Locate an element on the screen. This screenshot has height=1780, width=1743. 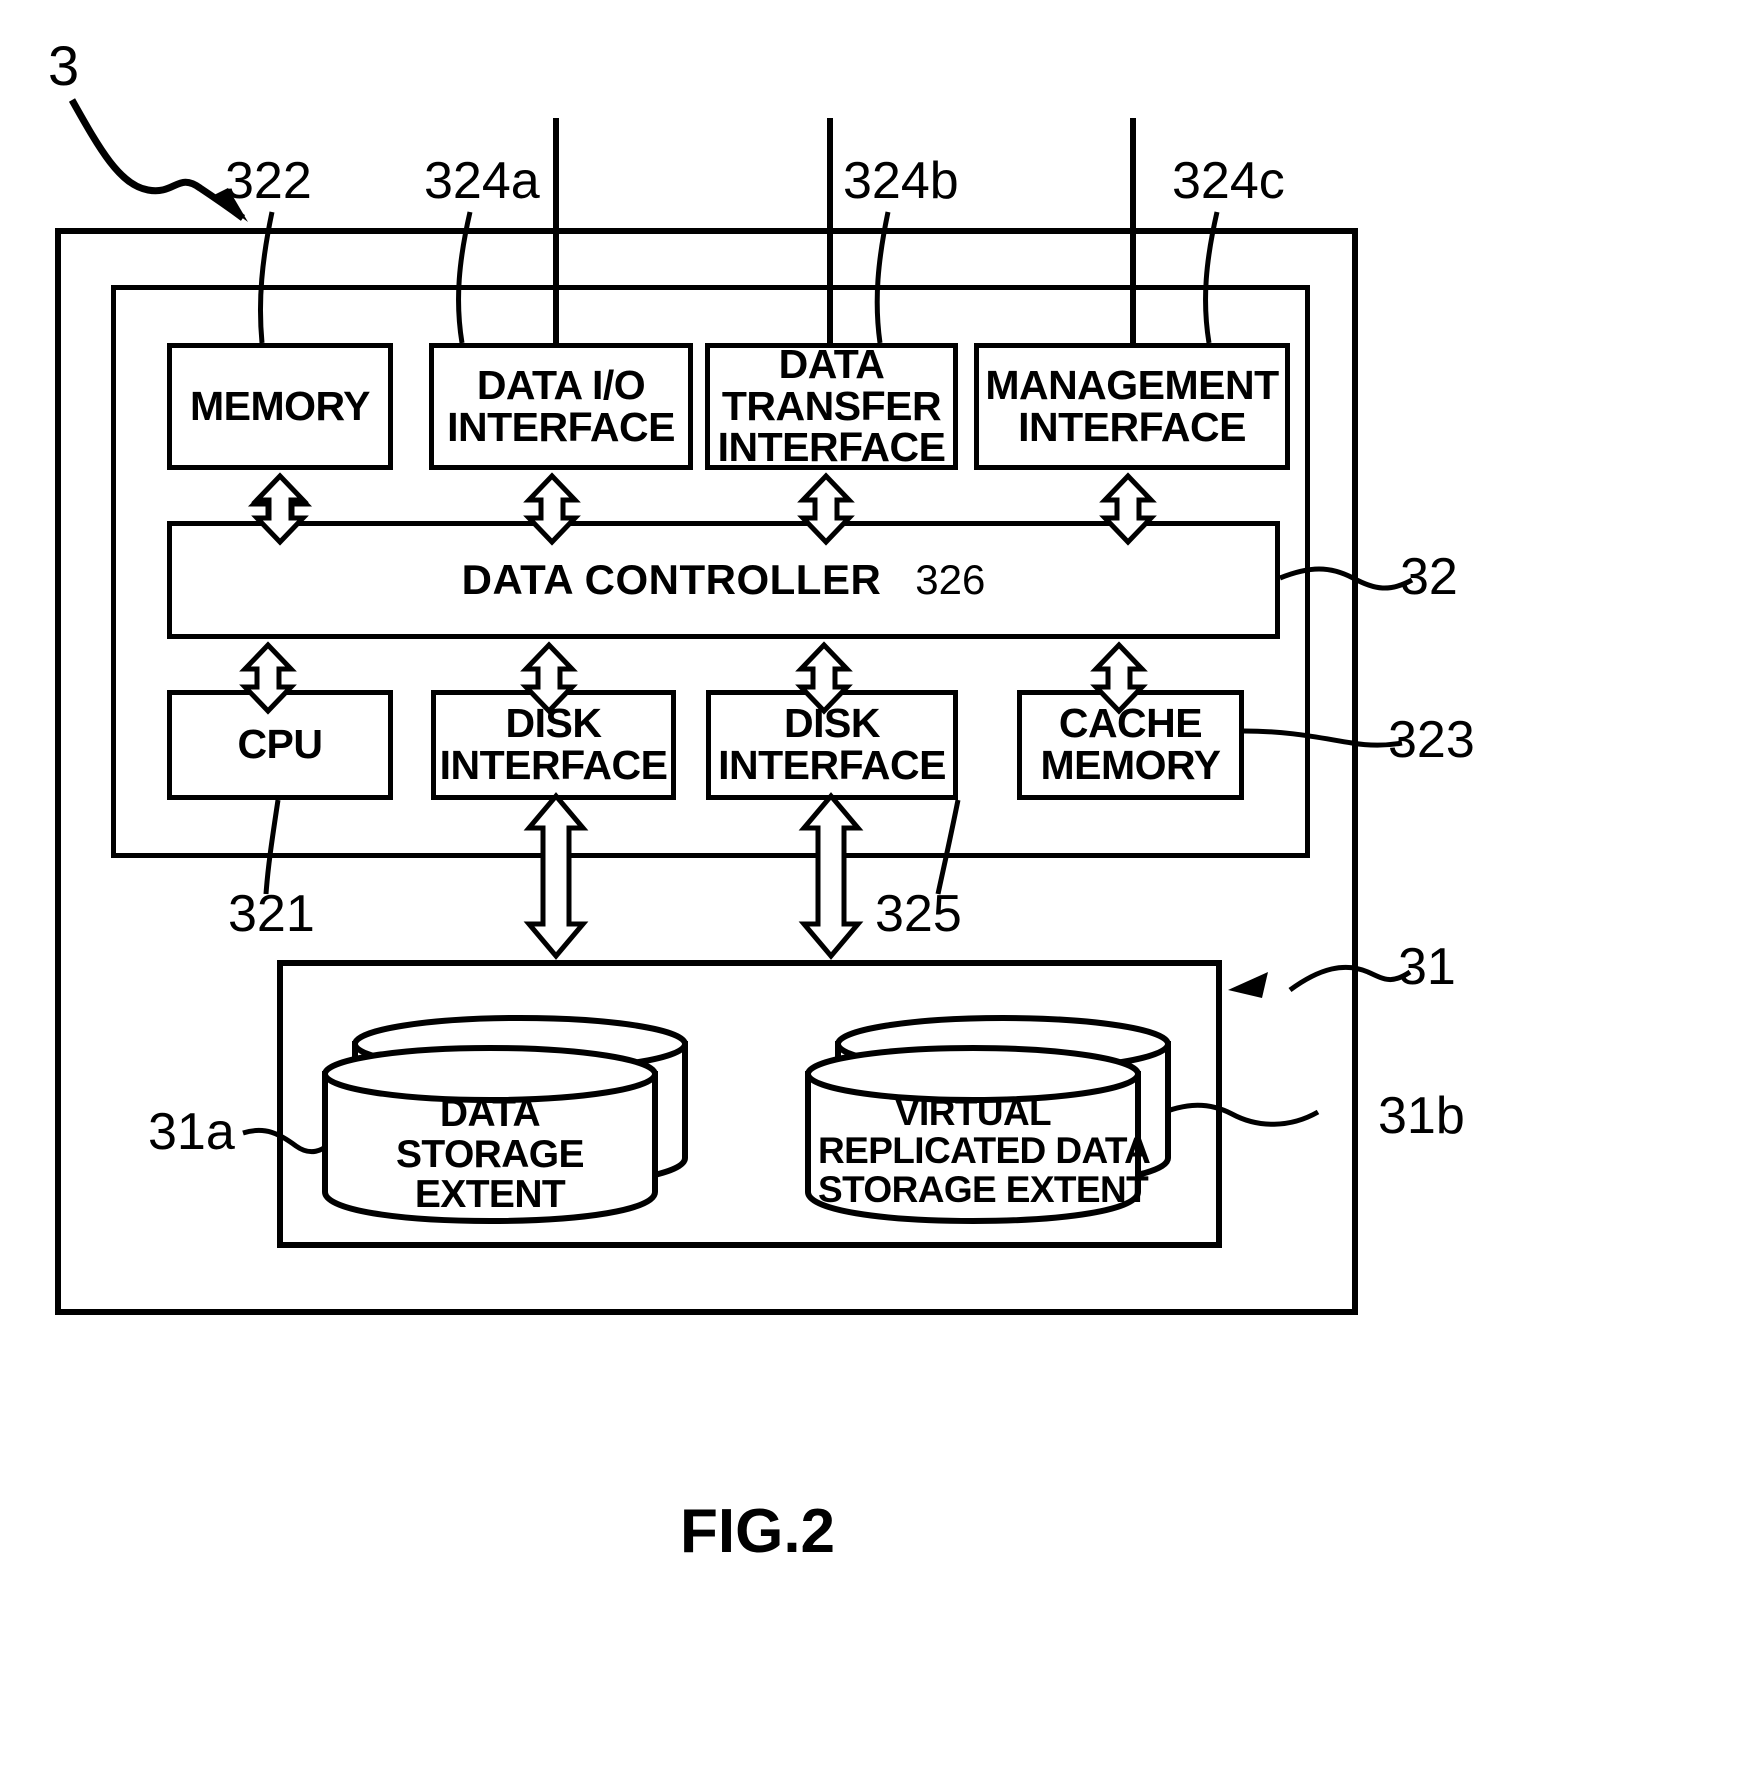
component-label-disk-if-1-line1: DISK is located at coordinates (553, 723).